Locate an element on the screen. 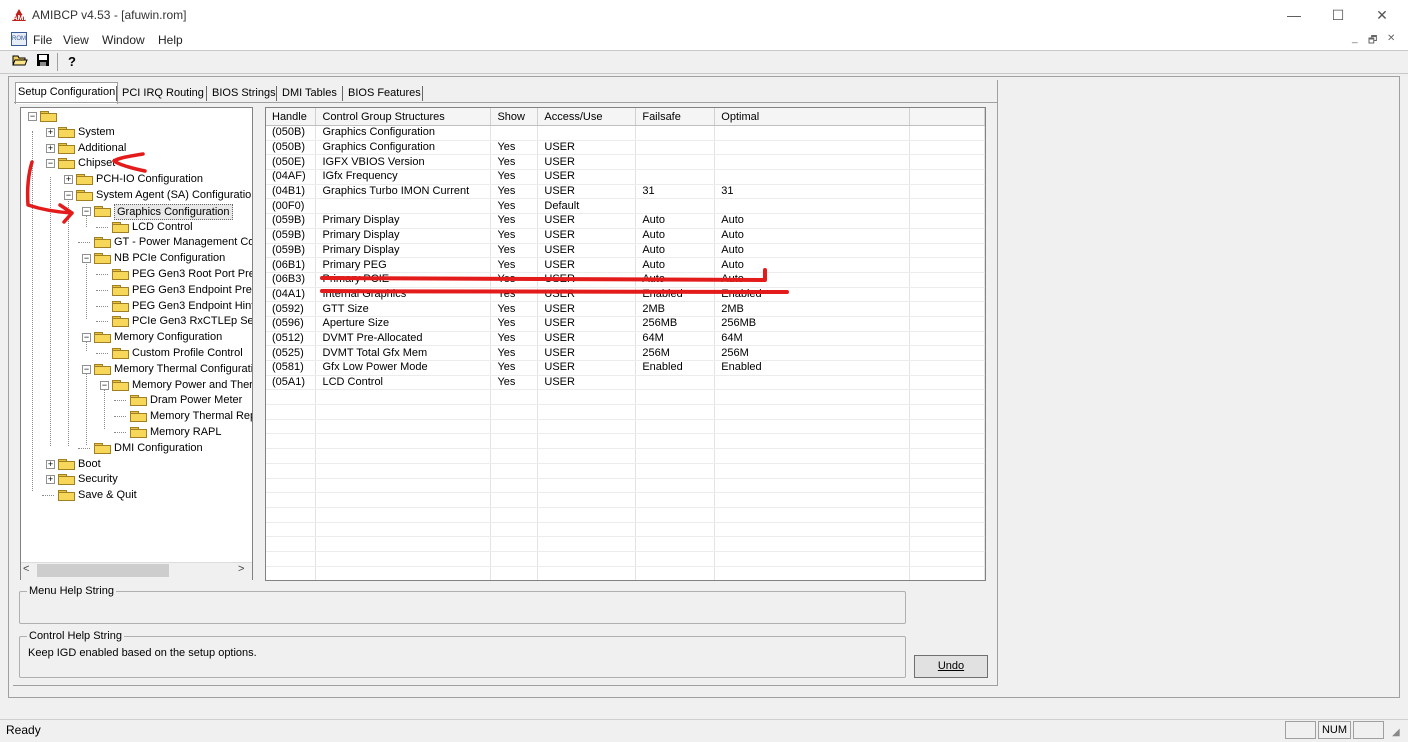 Image resolution: width=1408 pixels, height=742 pixels. tab-setup-configuration: Setup Configuration is located at coordinates (66, 93).